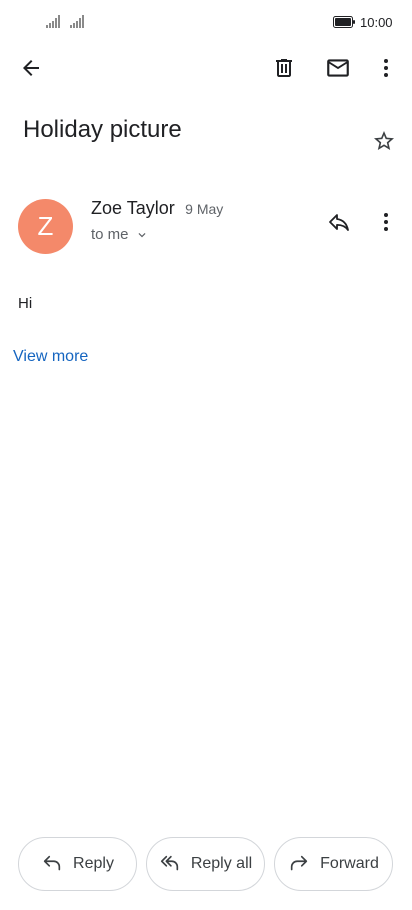 The height and width of the screenshot is (910, 412). I want to click on message-more-button, so click(386, 222).